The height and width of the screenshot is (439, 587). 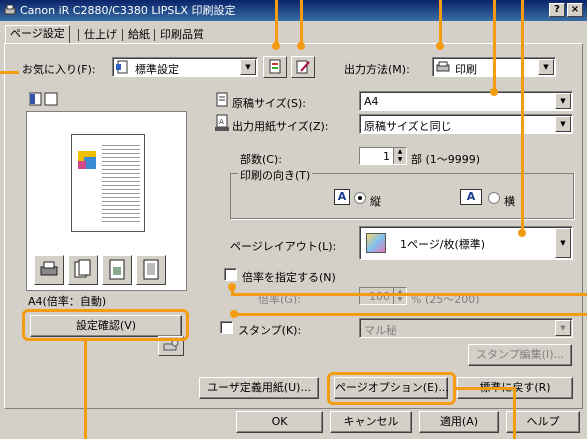 I want to click on callout-box-page-options, so click(x=391, y=388).